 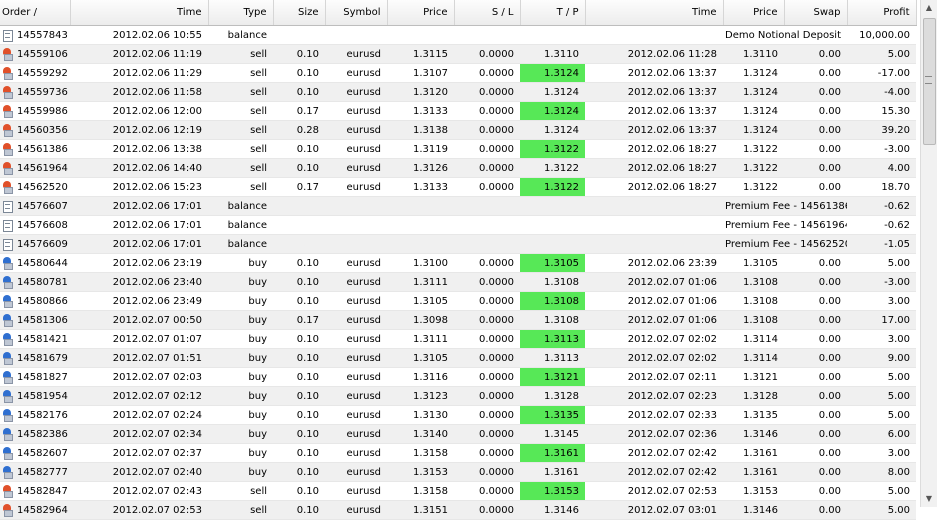 What do you see at coordinates (487, 13) in the screenshot?
I see `column-header-sl: S / L` at bounding box center [487, 13].